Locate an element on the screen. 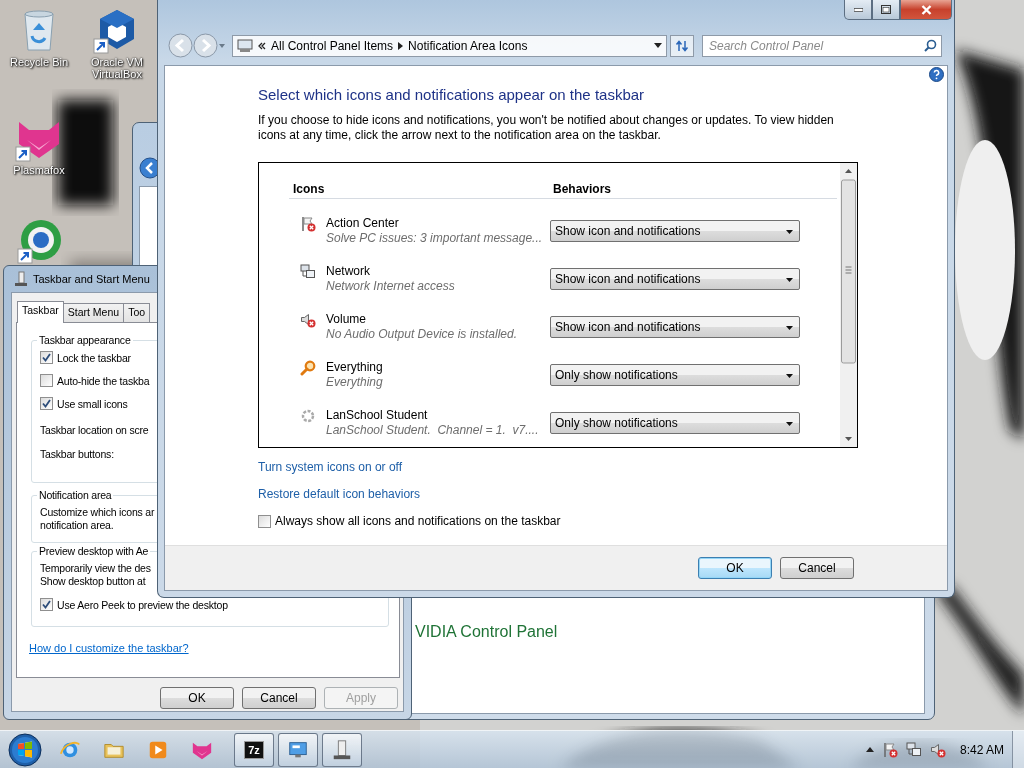 This screenshot has width=1024, height=768. settings-link: Turn system icons on or off is located at coordinates (330, 467).